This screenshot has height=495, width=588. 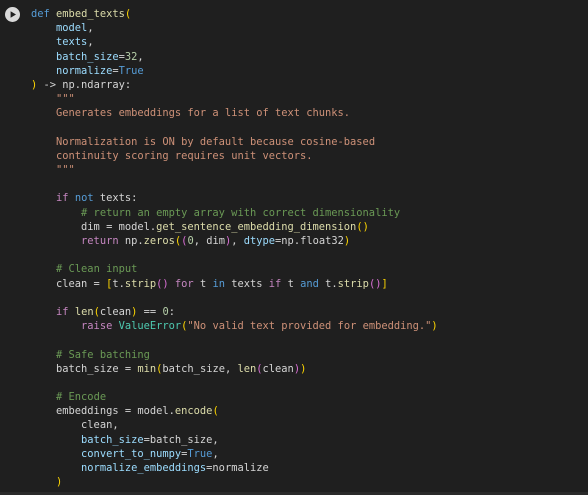 What do you see at coordinates (144, 468) in the screenshot?
I see `code-token: normalize_embeddings` at bounding box center [144, 468].